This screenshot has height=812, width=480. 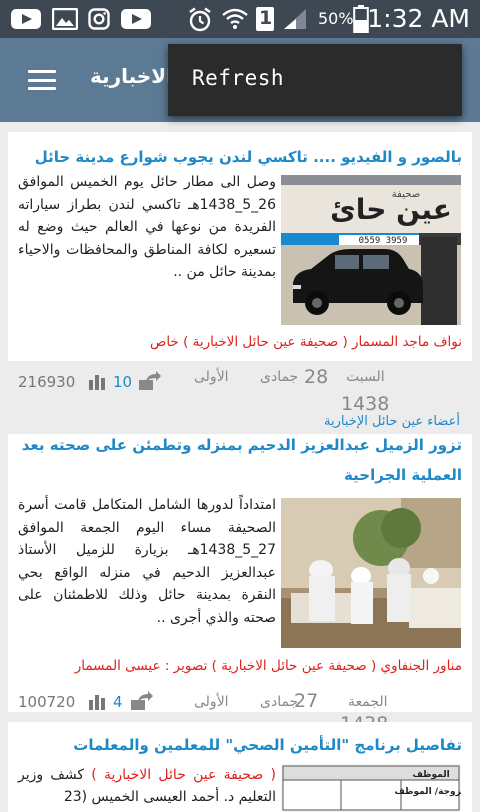 What do you see at coordinates (306, 701) in the screenshot?
I see `date-day: 27` at bounding box center [306, 701].